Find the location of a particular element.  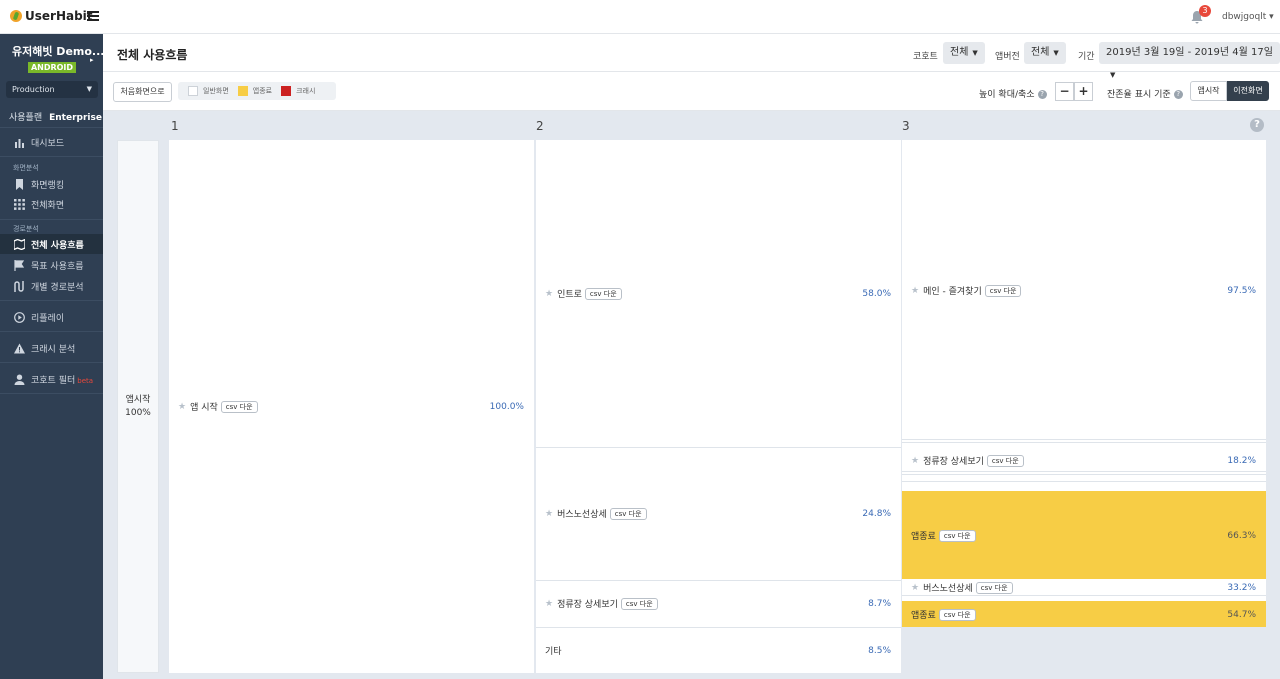

sidebar-item-label: 코호트 필터 beta is located at coordinates (62, 379).